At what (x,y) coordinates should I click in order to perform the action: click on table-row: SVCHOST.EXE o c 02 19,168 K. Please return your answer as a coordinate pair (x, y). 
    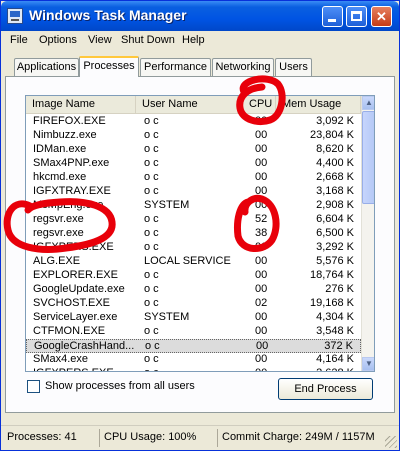
    Looking at the image, I should click on (193, 304).